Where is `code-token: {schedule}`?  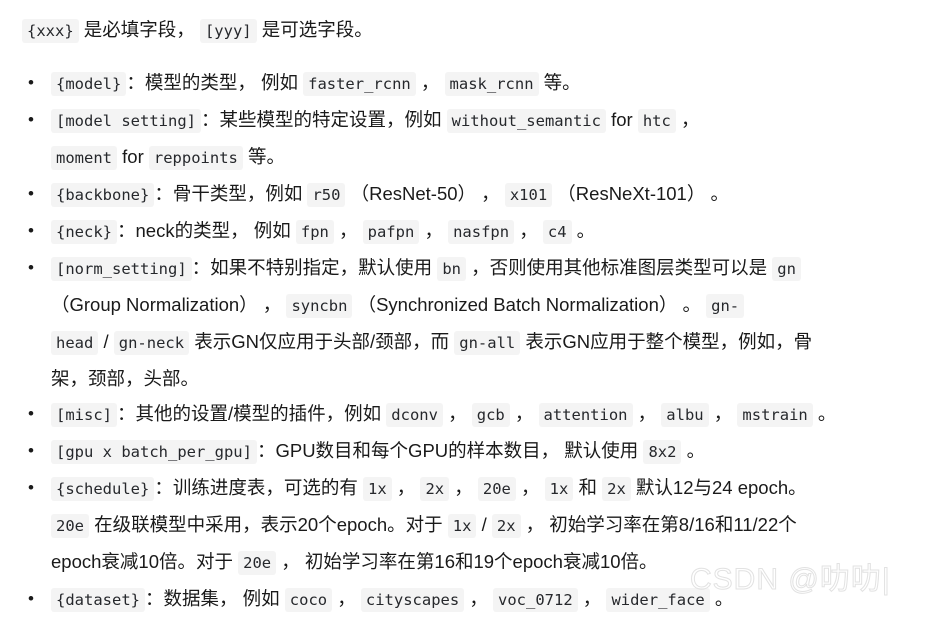
code-token: {schedule} is located at coordinates (103, 489).